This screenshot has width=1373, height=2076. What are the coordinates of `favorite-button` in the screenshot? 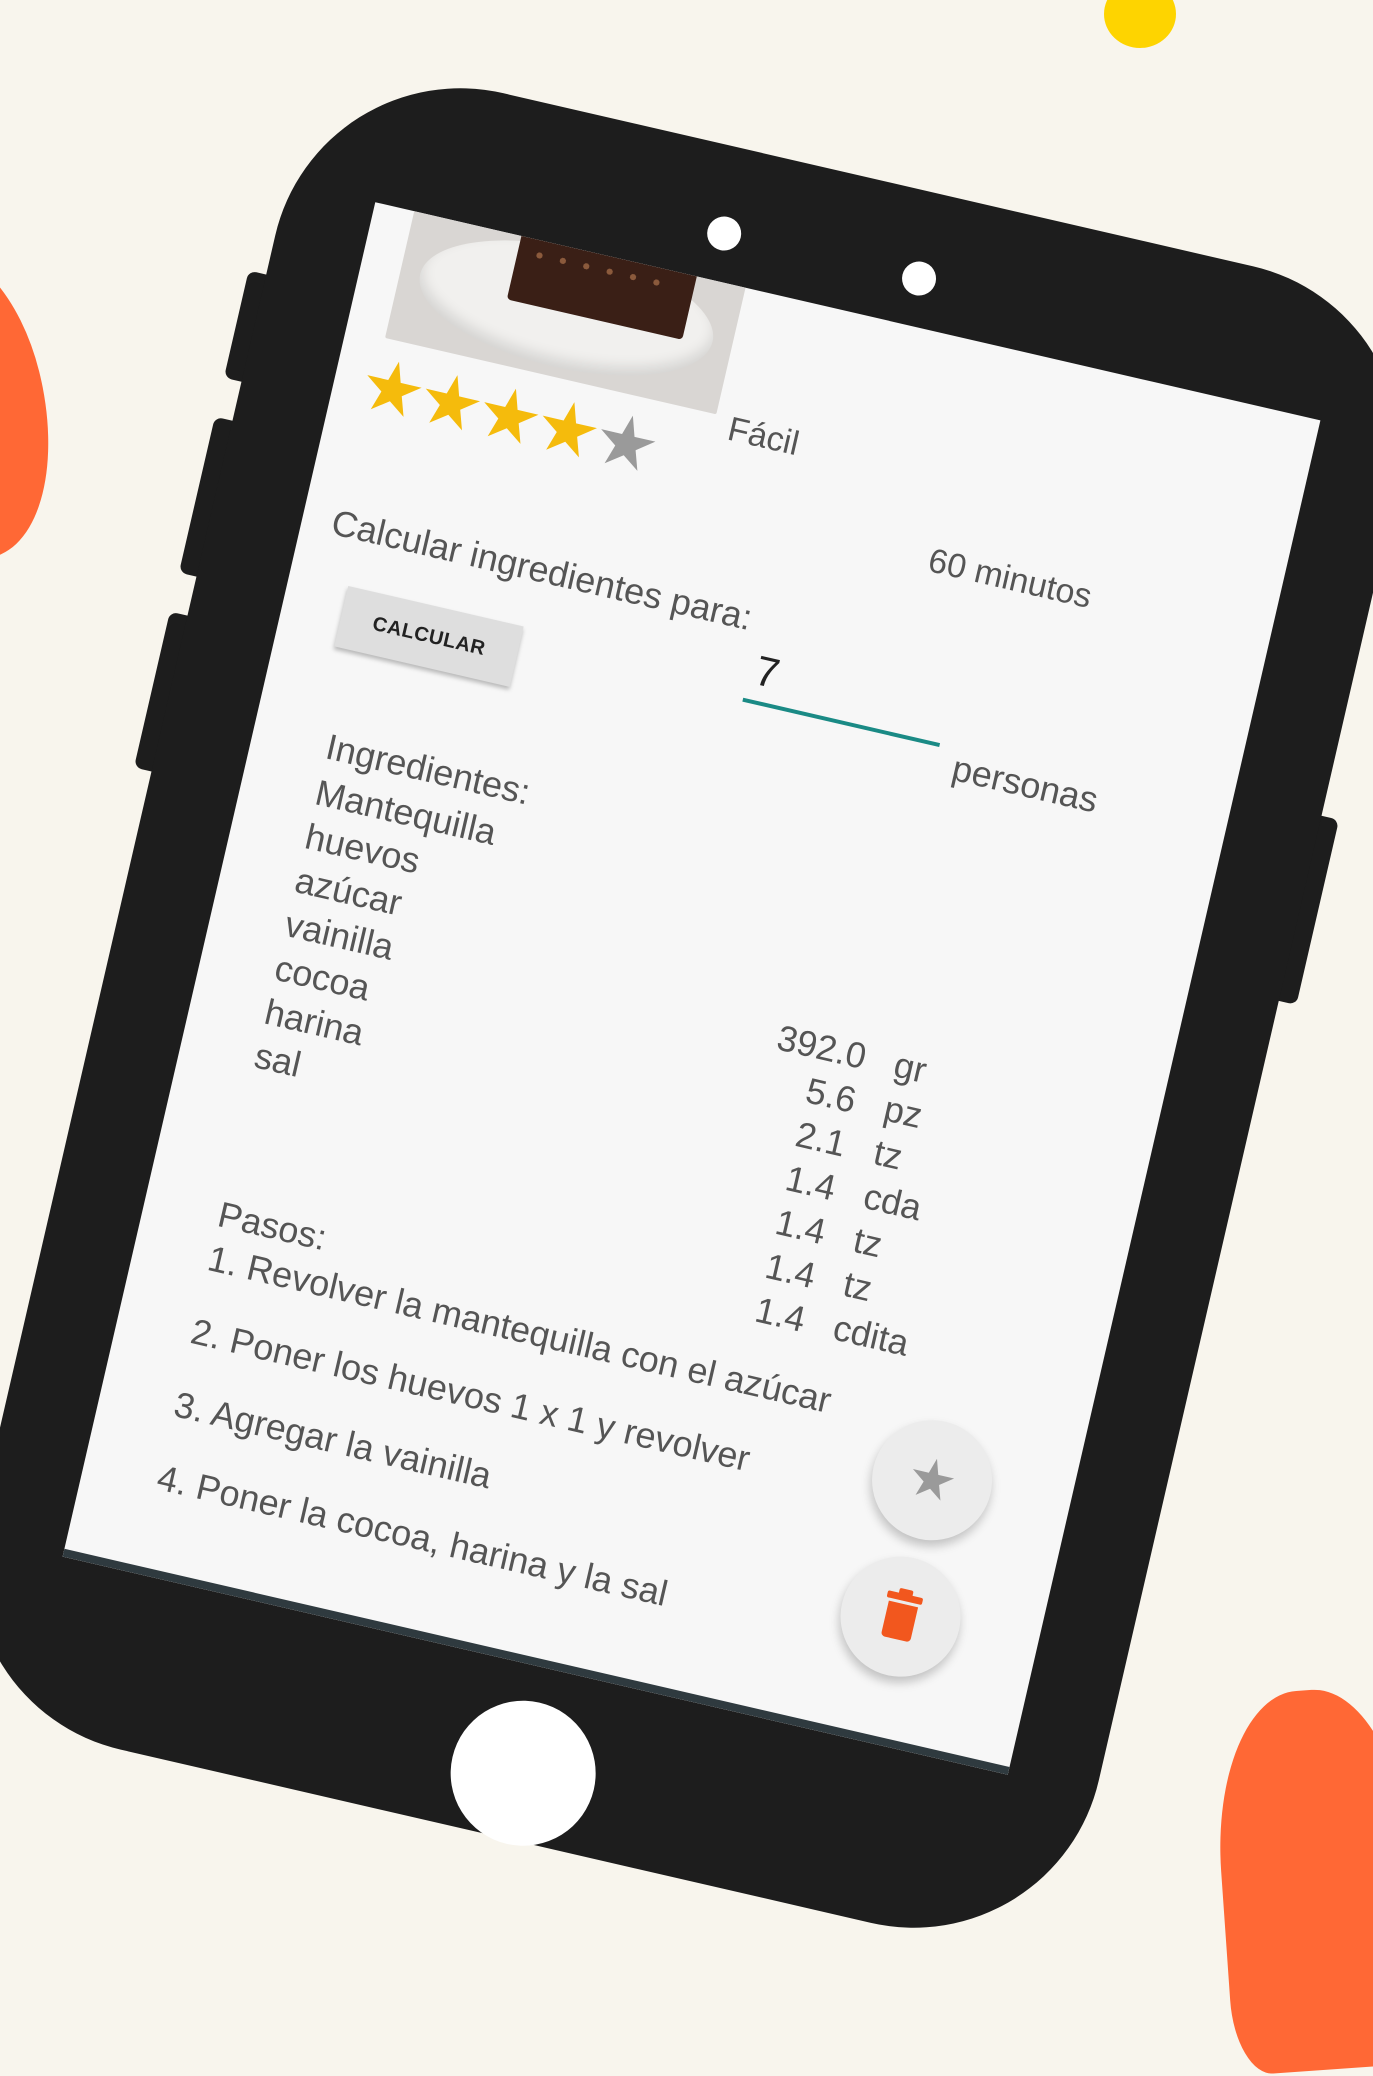 It's located at (932, 1480).